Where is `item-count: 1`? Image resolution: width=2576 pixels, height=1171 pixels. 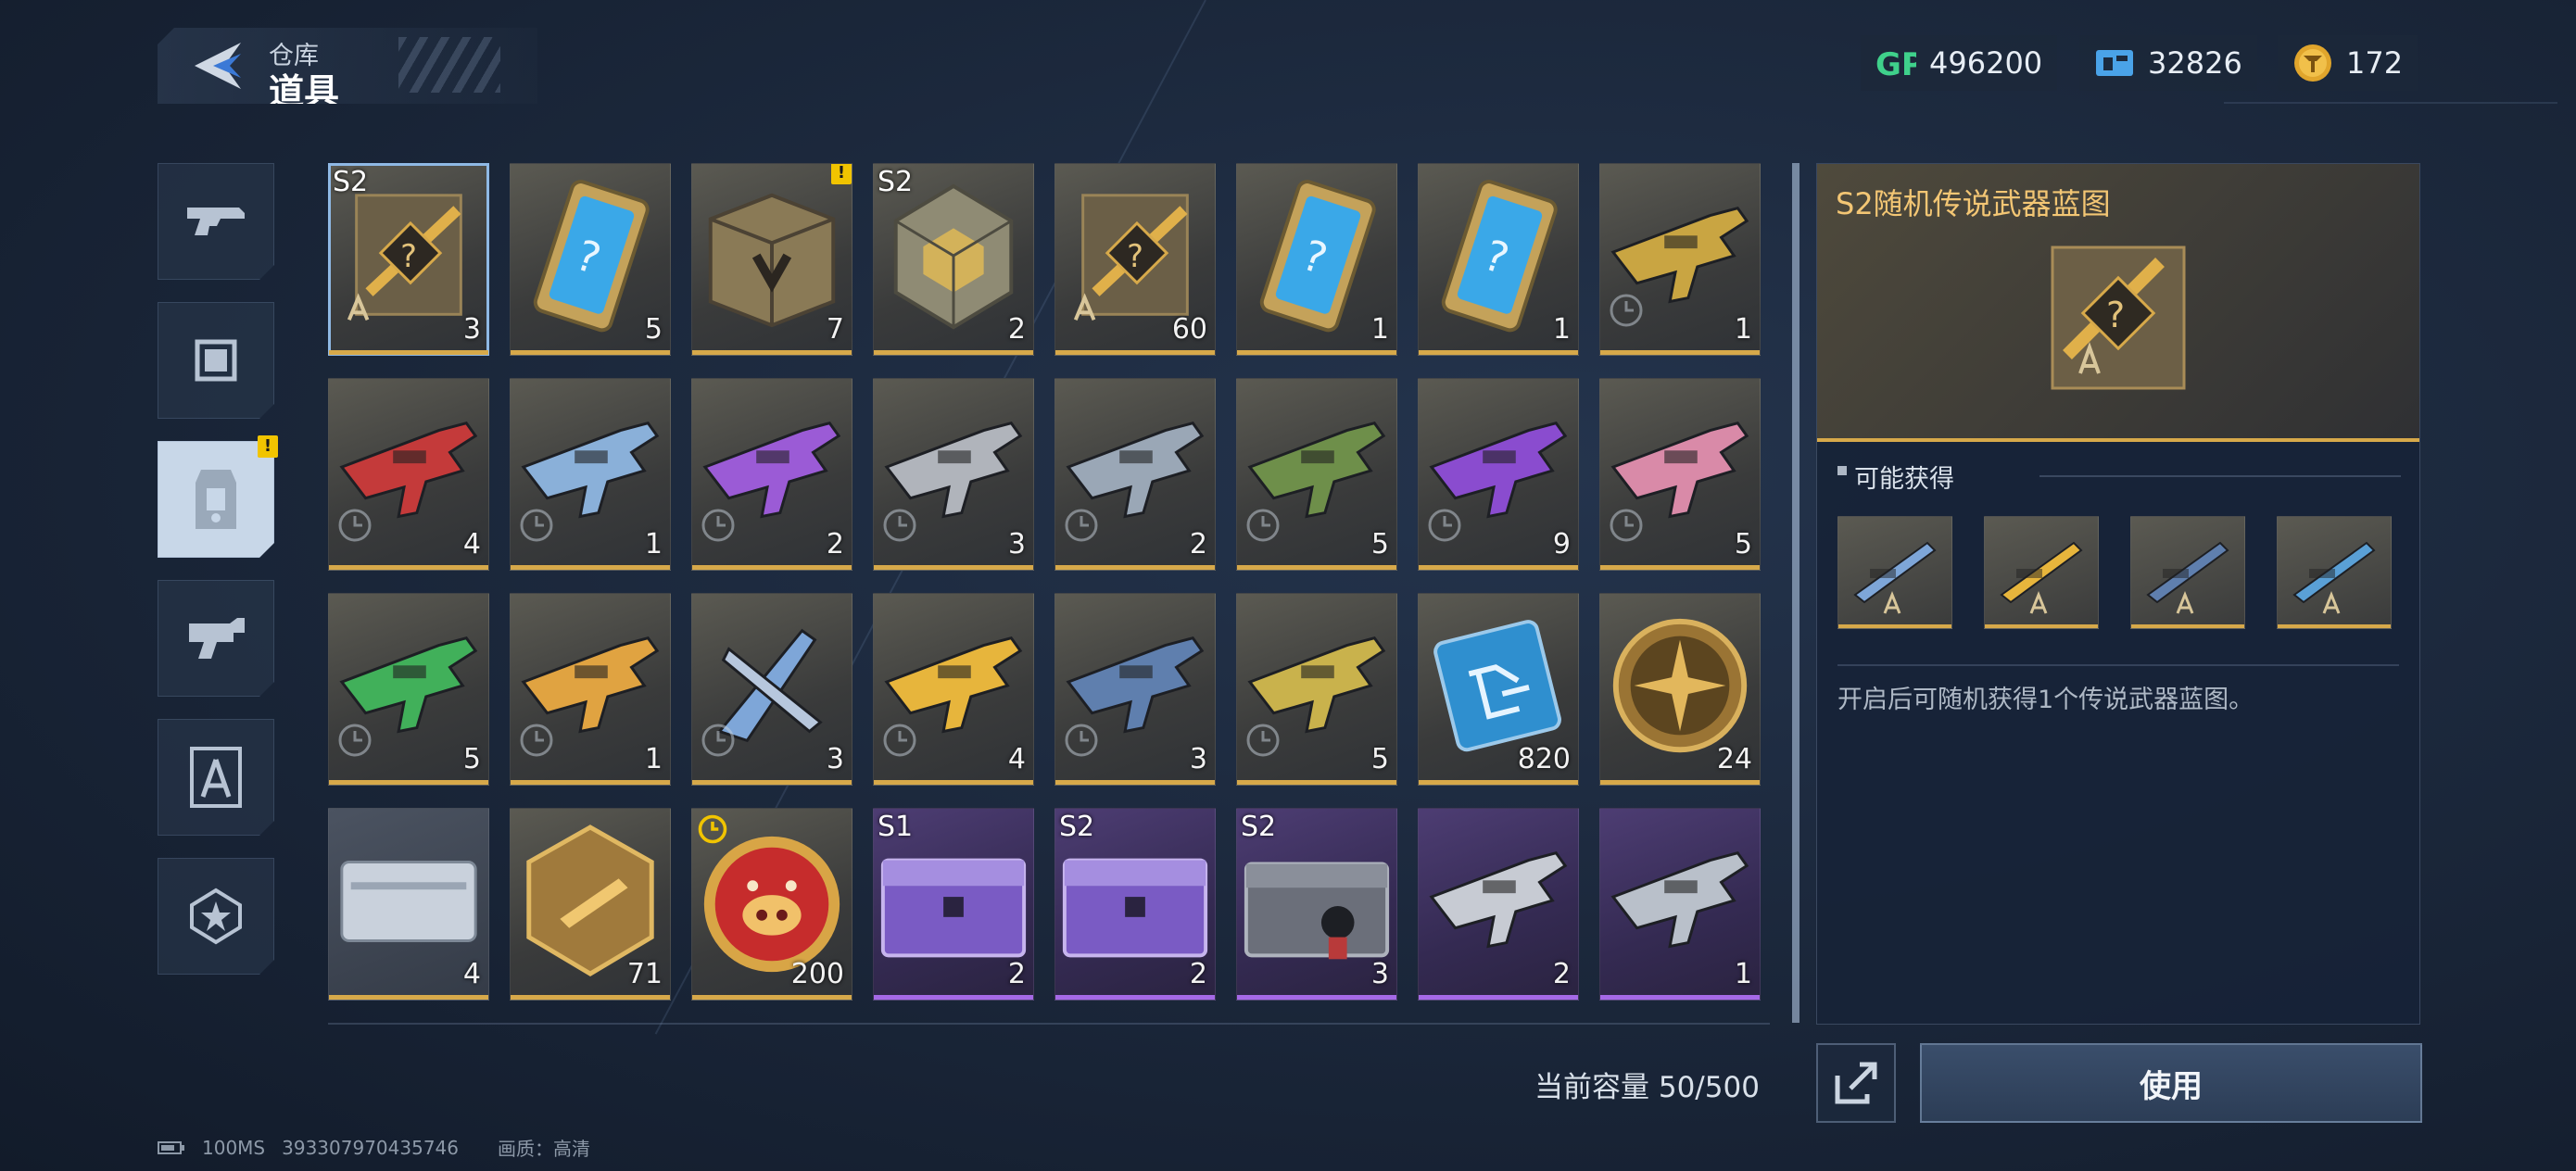
item-count: 1 is located at coordinates (1561, 330).